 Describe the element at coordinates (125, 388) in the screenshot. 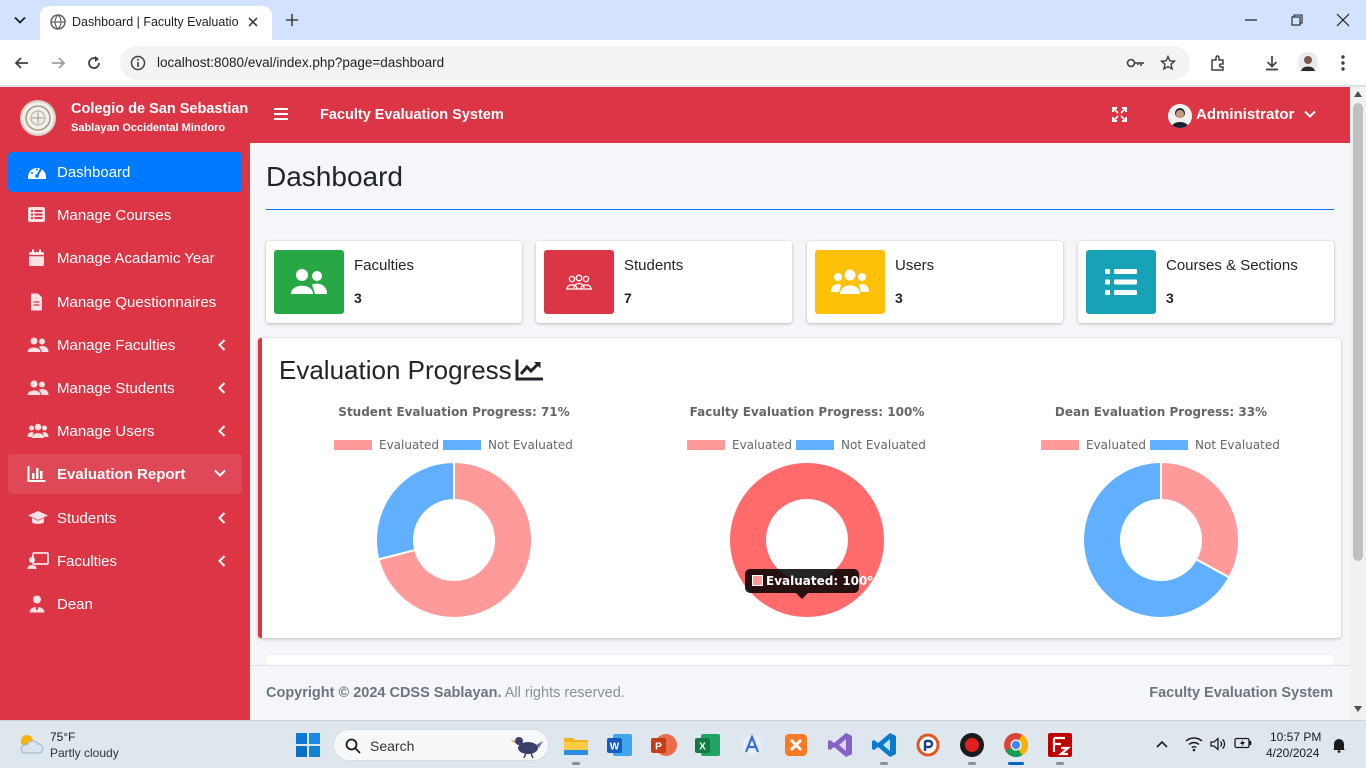

I see `sidebar-item-manage-students: Manage Students` at that location.